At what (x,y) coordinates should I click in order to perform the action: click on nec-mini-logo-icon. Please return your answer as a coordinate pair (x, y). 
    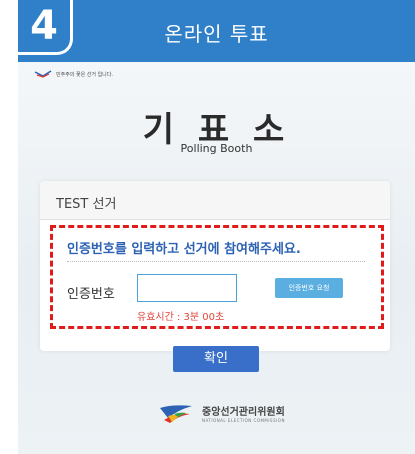
    Looking at the image, I should click on (43, 74).